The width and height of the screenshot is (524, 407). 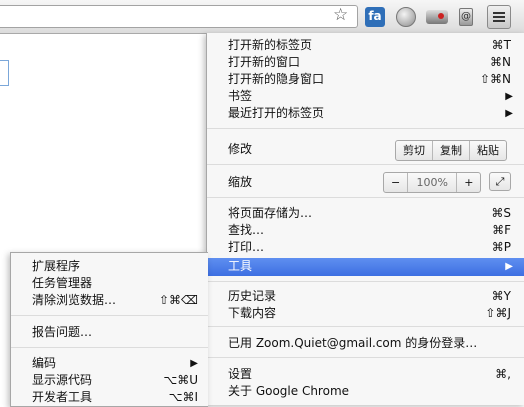 I want to click on menu-item-about: 关于 Google Chrome, so click(x=365, y=391).